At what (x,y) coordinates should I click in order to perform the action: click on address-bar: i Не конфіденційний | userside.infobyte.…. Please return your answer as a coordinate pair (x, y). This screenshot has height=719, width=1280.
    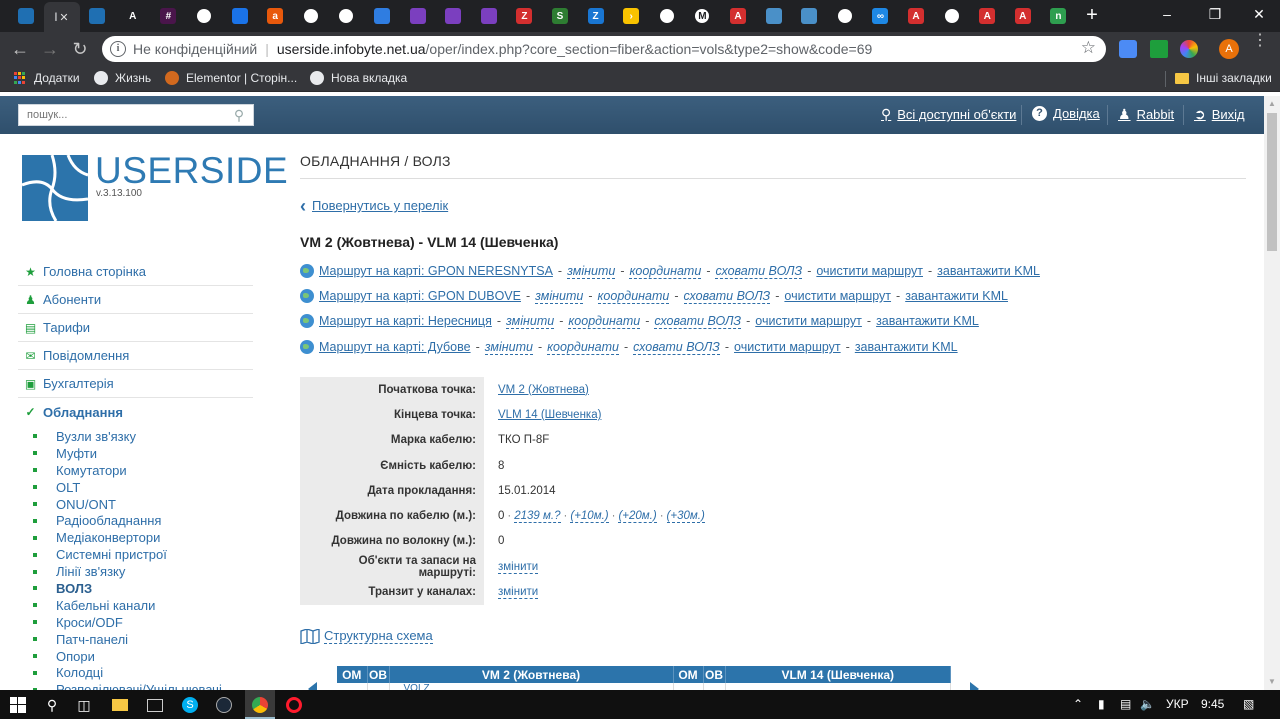
    Looking at the image, I should click on (604, 49).